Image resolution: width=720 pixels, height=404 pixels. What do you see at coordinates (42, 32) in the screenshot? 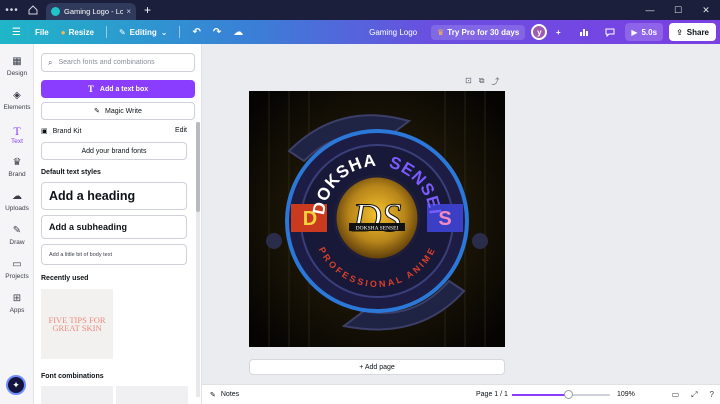
I see `file-menu: File` at bounding box center [42, 32].